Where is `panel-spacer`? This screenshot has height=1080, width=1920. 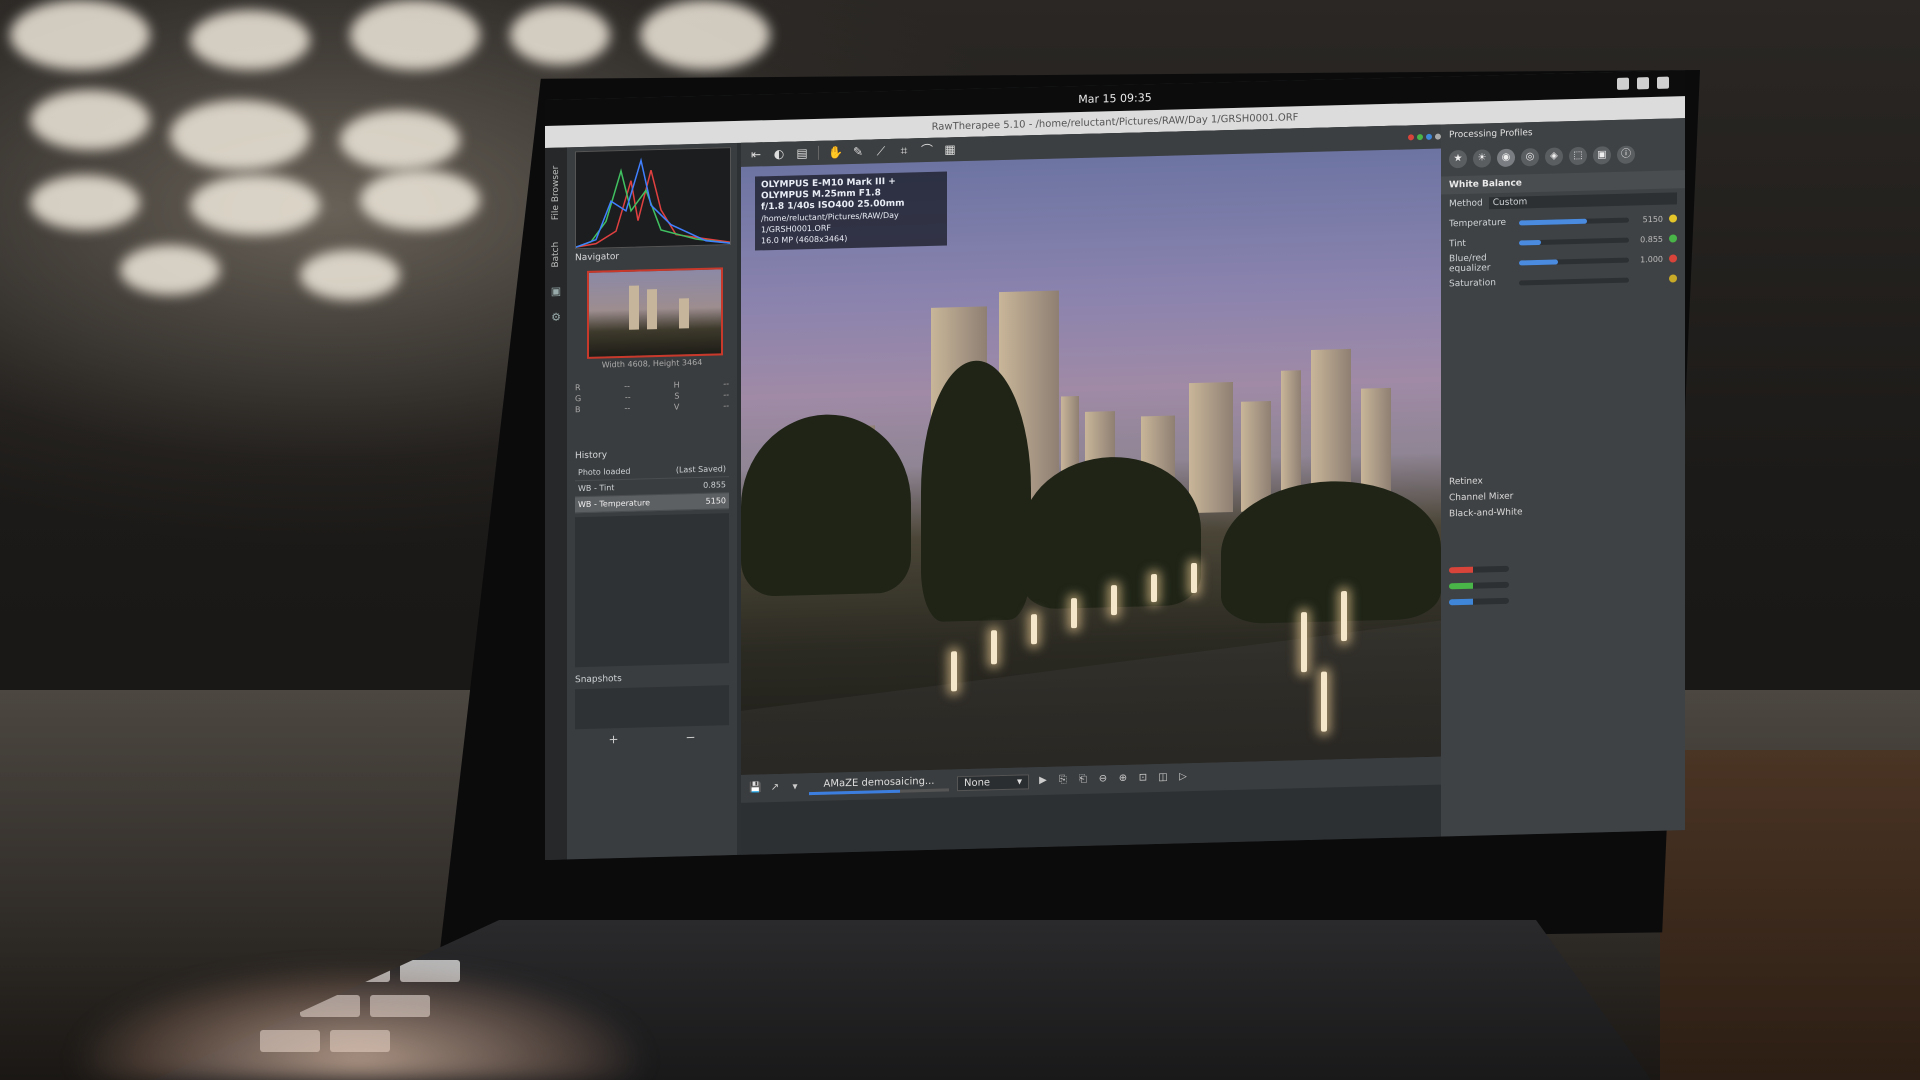
panel-spacer is located at coordinates (1563, 539).